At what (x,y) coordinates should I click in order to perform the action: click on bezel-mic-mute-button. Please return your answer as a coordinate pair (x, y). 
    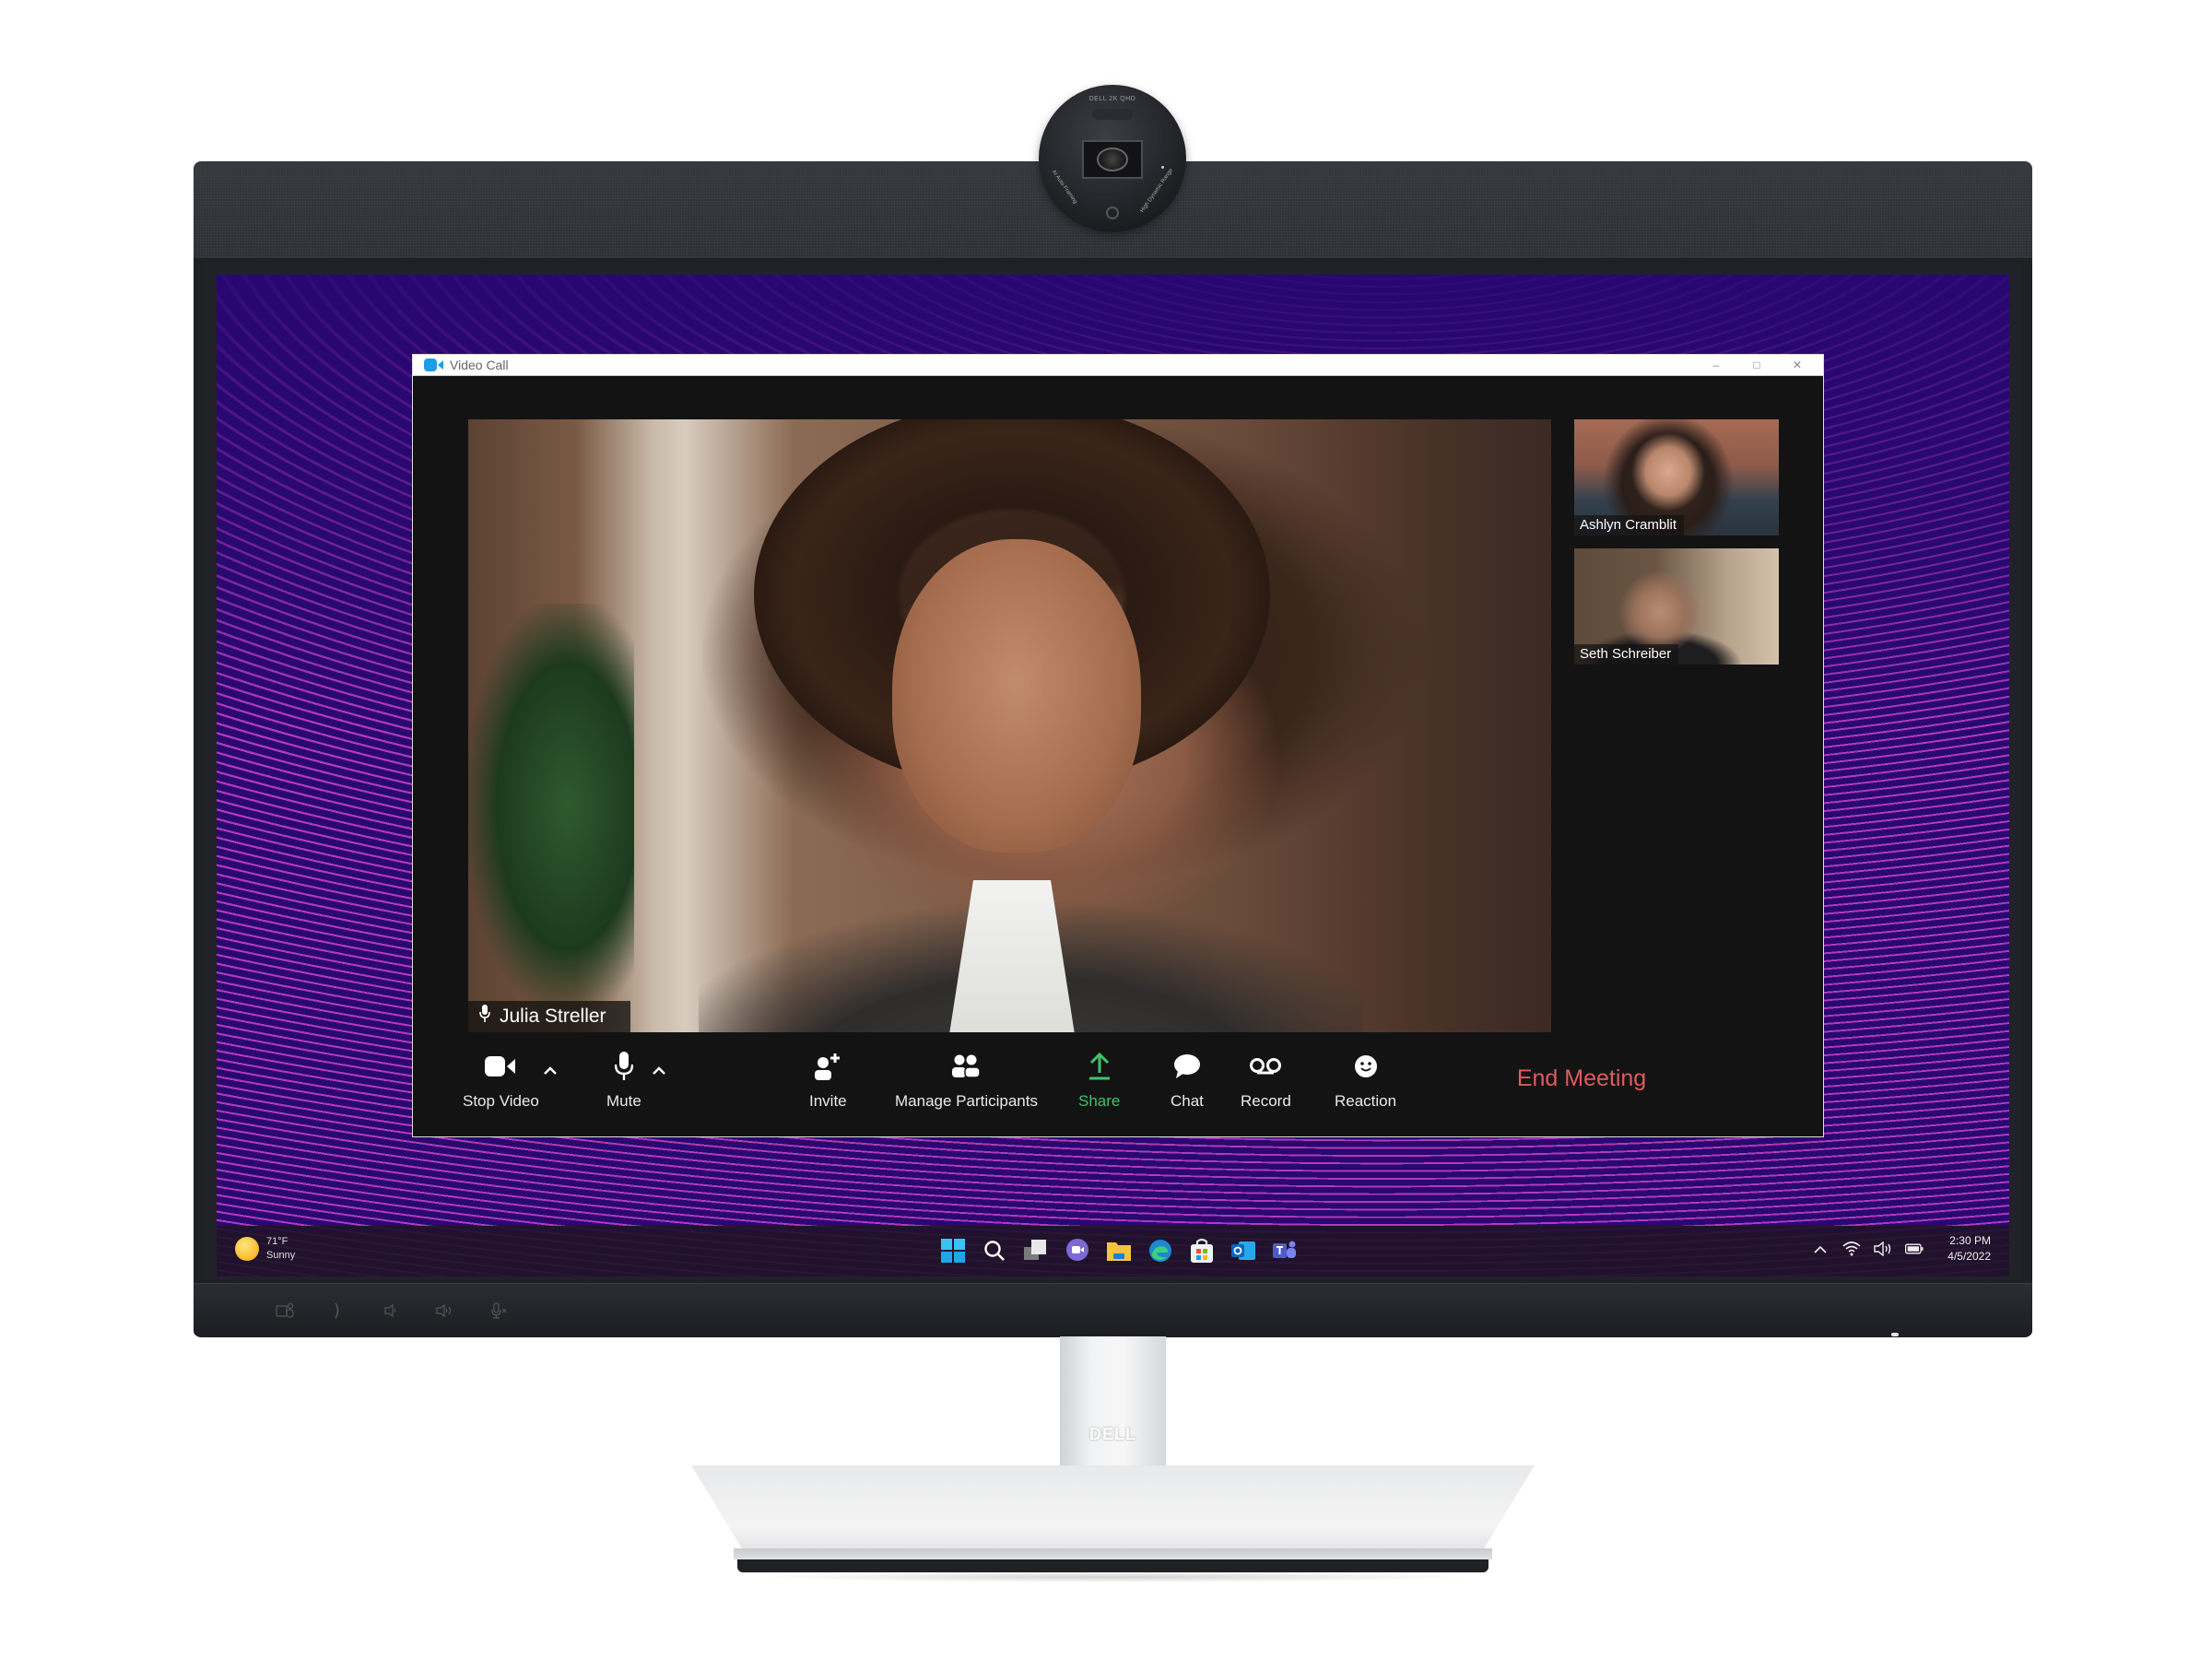
    Looking at the image, I should click on (498, 1310).